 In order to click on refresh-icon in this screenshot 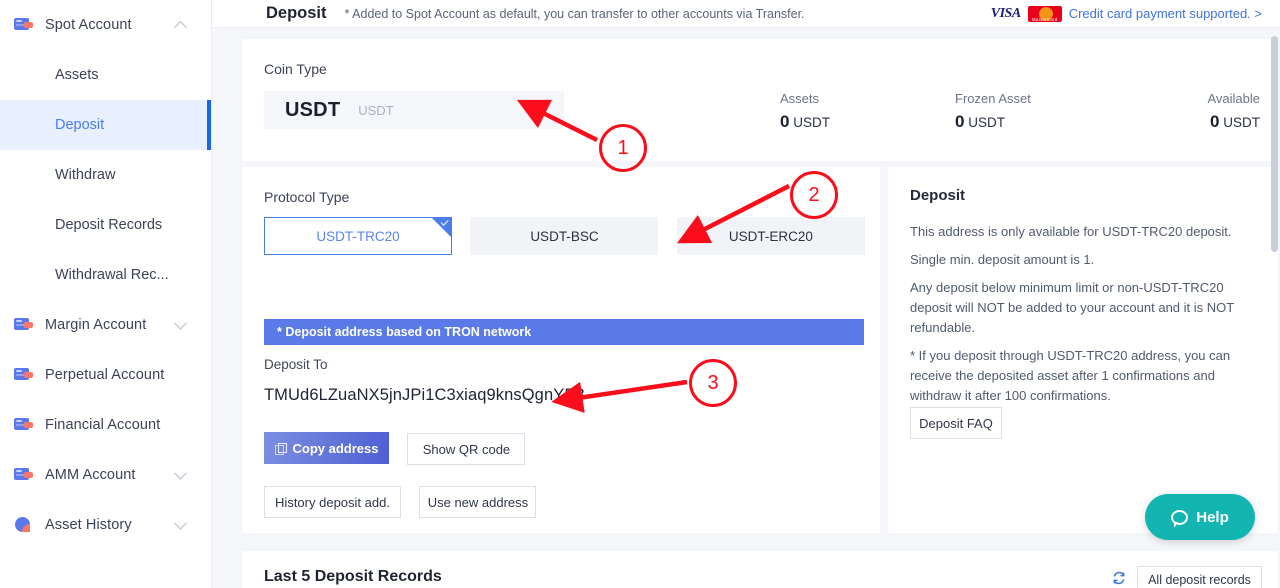, I will do `click(1119, 578)`.